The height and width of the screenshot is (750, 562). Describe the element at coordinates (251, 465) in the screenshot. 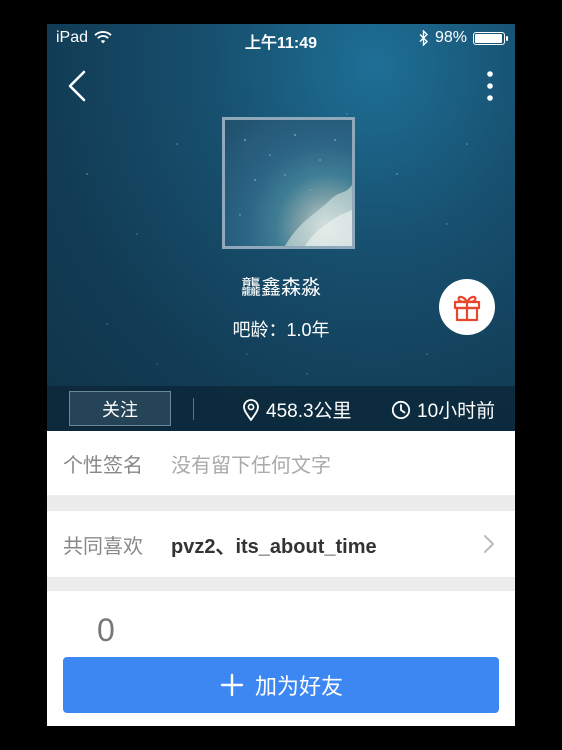

I see `signature-value: 没有留下任何文字` at that location.